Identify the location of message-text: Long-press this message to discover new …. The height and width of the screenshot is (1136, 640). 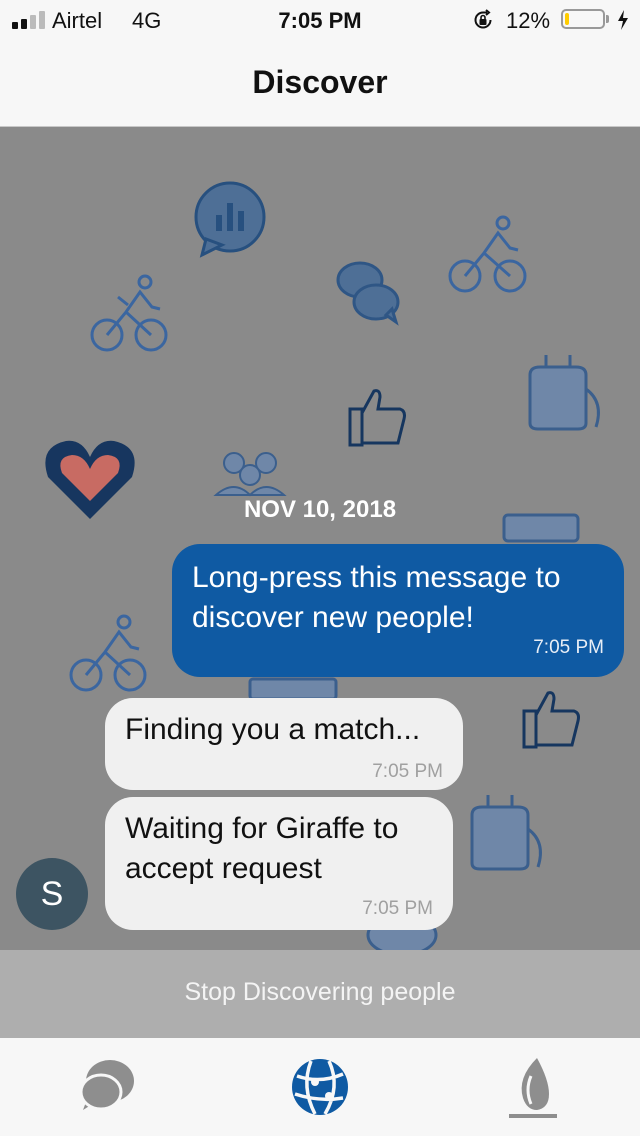
(376, 597).